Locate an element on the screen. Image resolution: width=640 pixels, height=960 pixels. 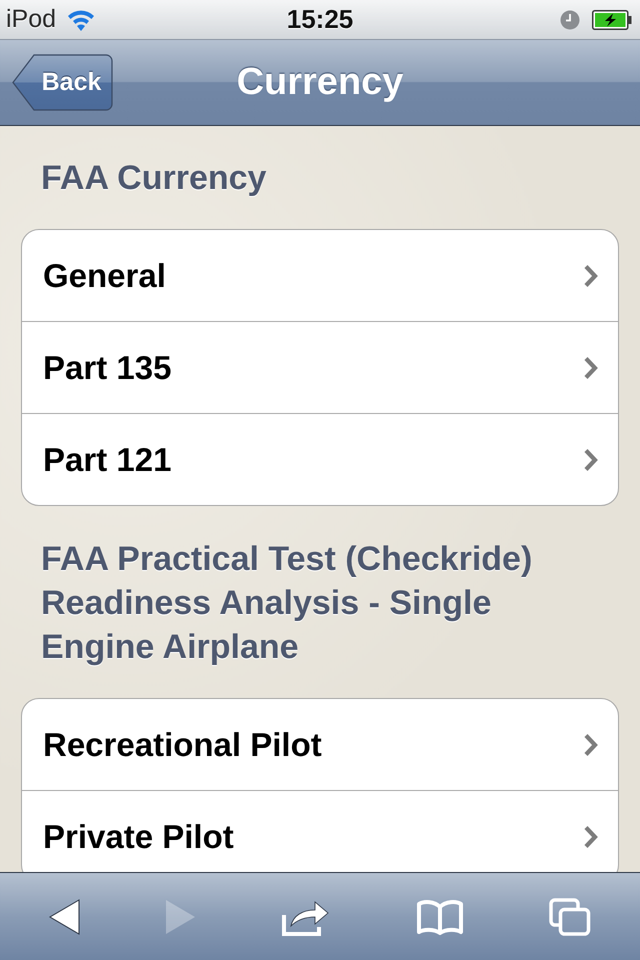
pages-button is located at coordinates (570, 917).